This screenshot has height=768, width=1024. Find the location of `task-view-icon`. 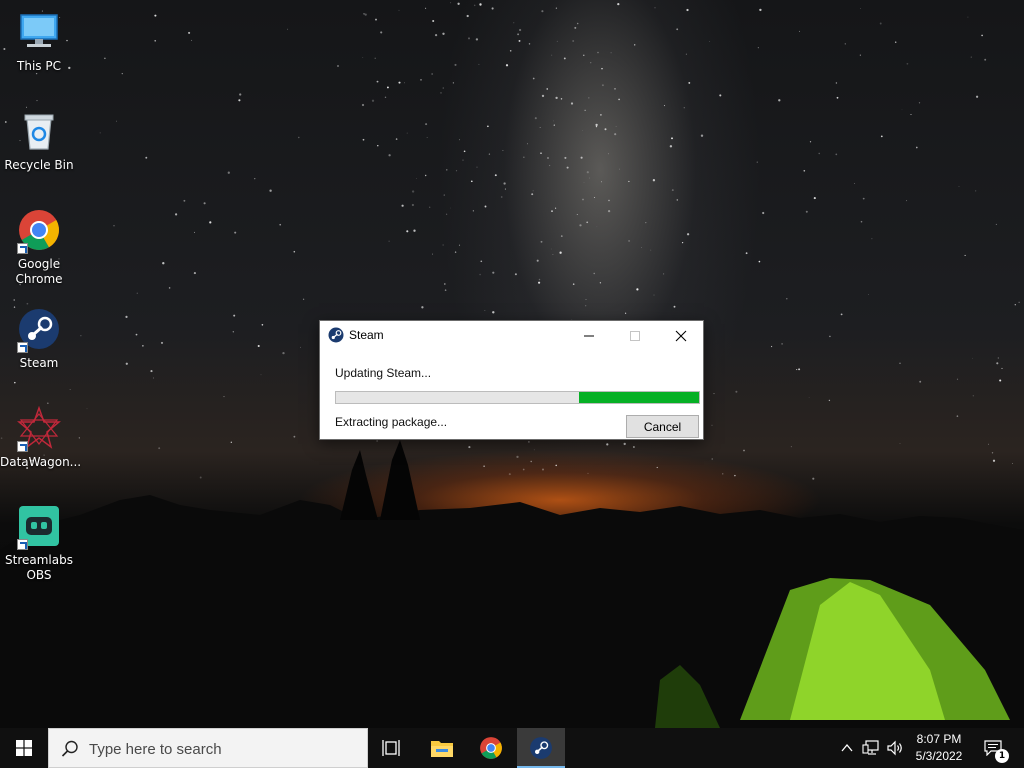

task-view-icon is located at coordinates (391, 748).